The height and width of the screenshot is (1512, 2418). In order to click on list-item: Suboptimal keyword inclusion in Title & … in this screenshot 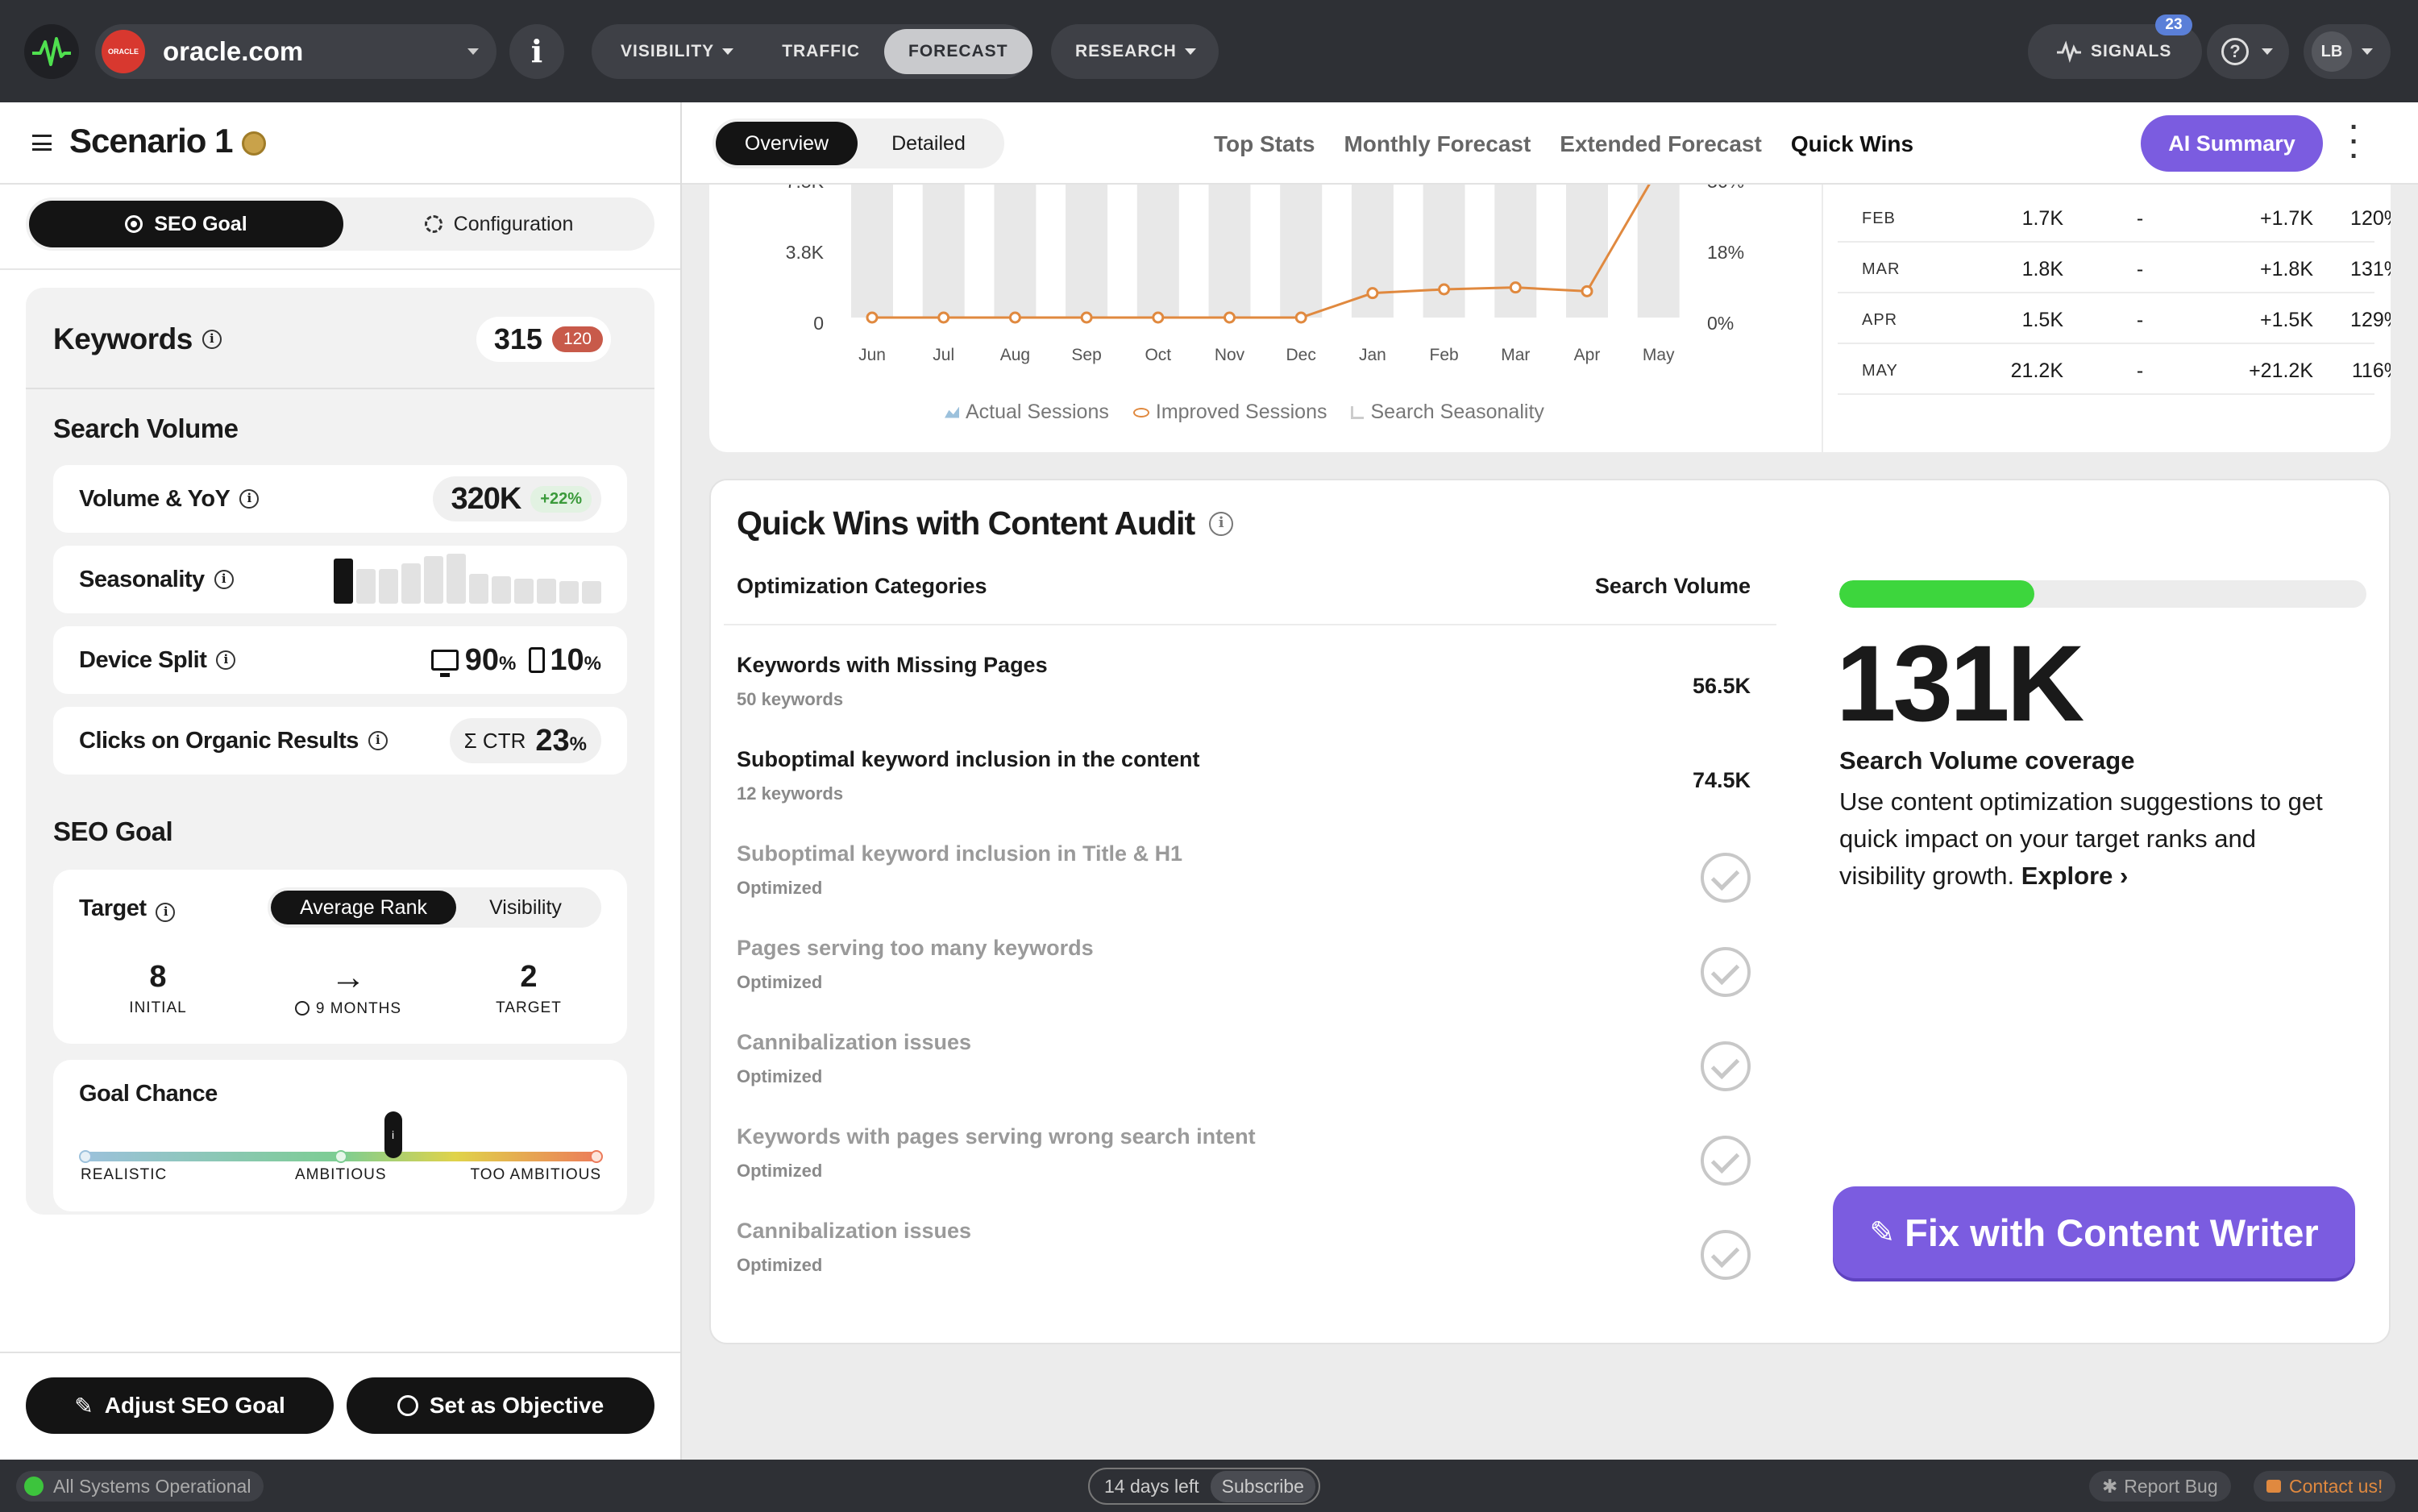, I will do `click(1244, 877)`.